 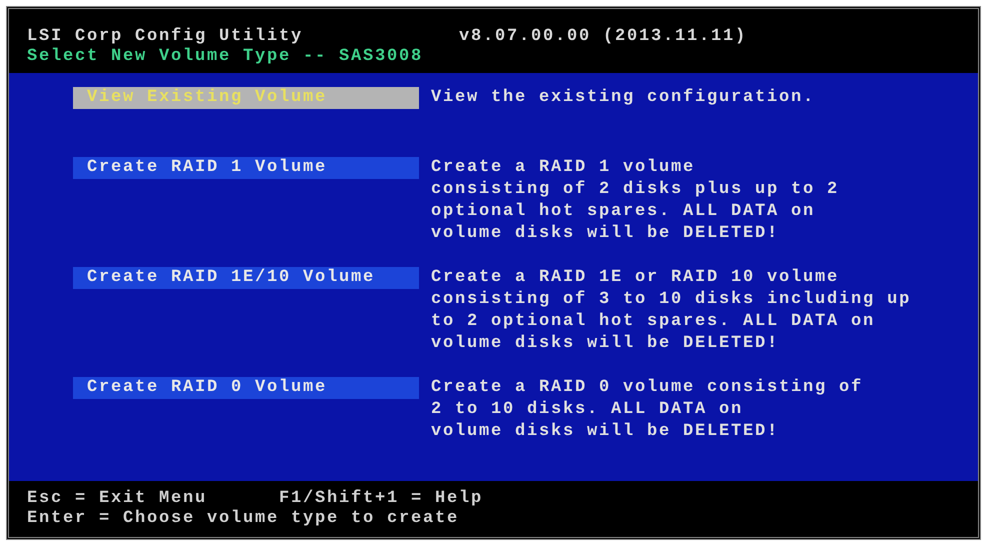 I want to click on utility-title: LSI Corp Config Utility, so click(x=165, y=37).